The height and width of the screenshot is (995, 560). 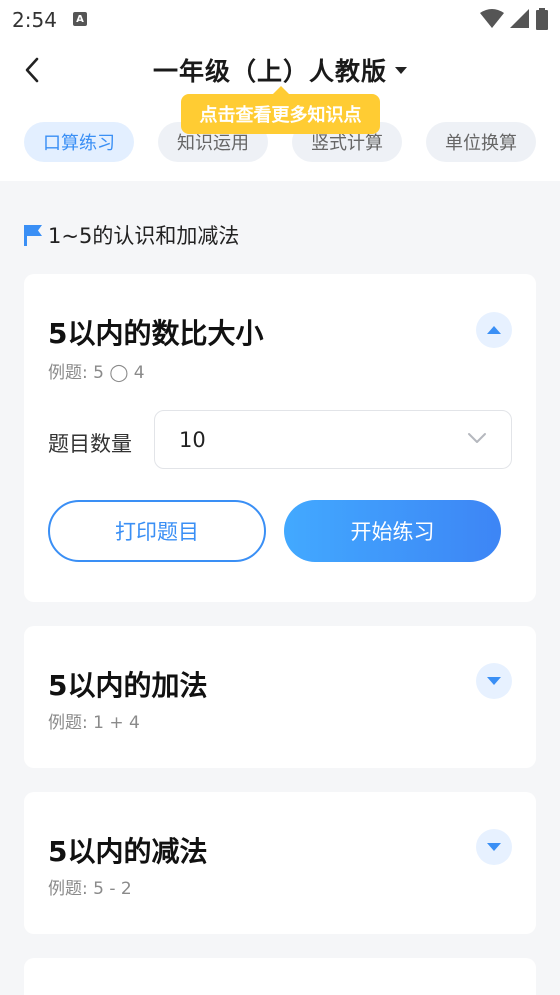 What do you see at coordinates (192, 439) in the screenshot?
I see `count-value: 10` at bounding box center [192, 439].